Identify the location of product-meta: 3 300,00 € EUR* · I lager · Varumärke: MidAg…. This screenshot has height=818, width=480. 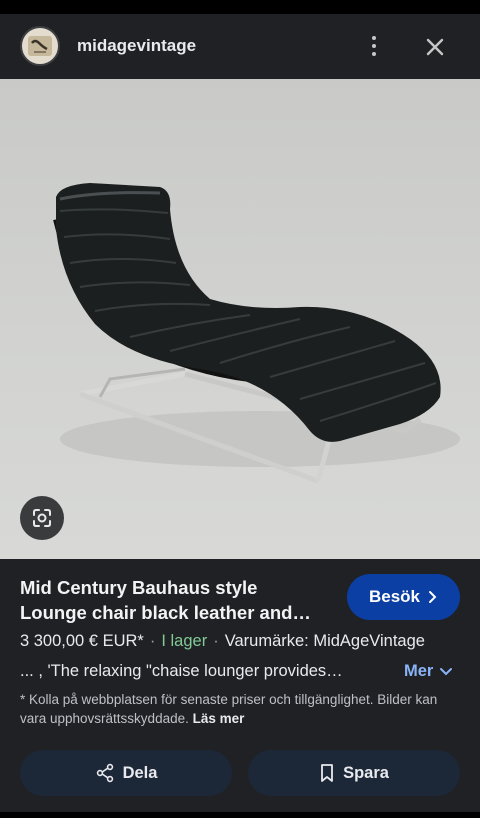
(222, 641).